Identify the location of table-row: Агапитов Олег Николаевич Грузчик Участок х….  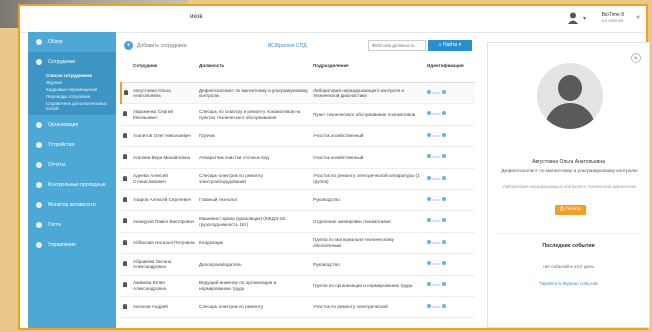
(298, 136).